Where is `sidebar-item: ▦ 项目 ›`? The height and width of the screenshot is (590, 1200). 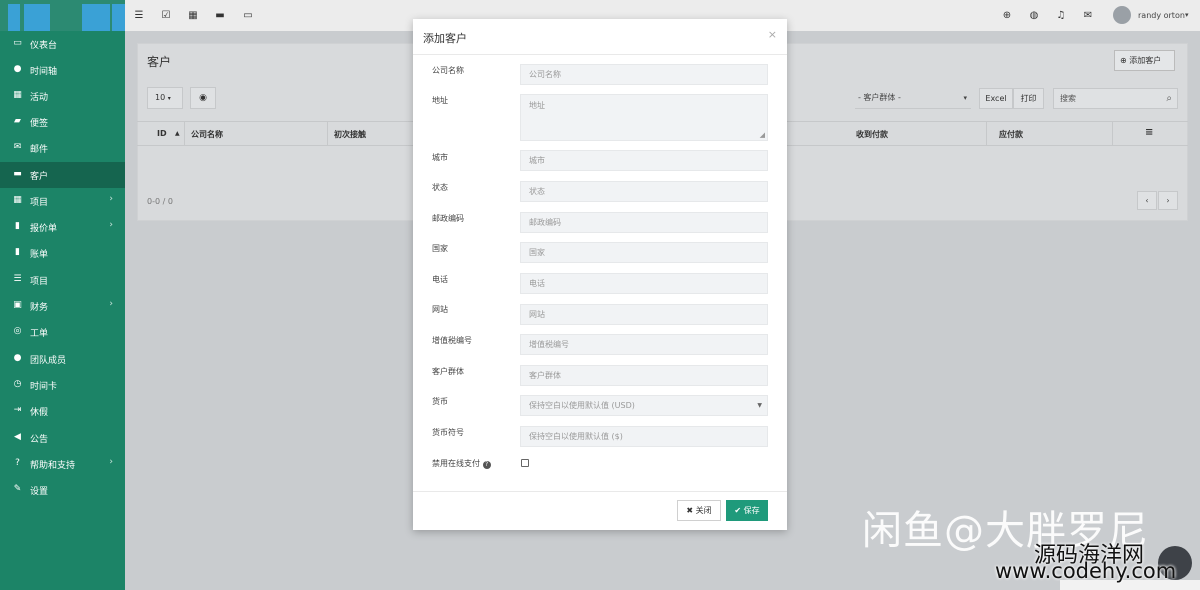 sidebar-item: ▦ 项目 › is located at coordinates (62, 201).